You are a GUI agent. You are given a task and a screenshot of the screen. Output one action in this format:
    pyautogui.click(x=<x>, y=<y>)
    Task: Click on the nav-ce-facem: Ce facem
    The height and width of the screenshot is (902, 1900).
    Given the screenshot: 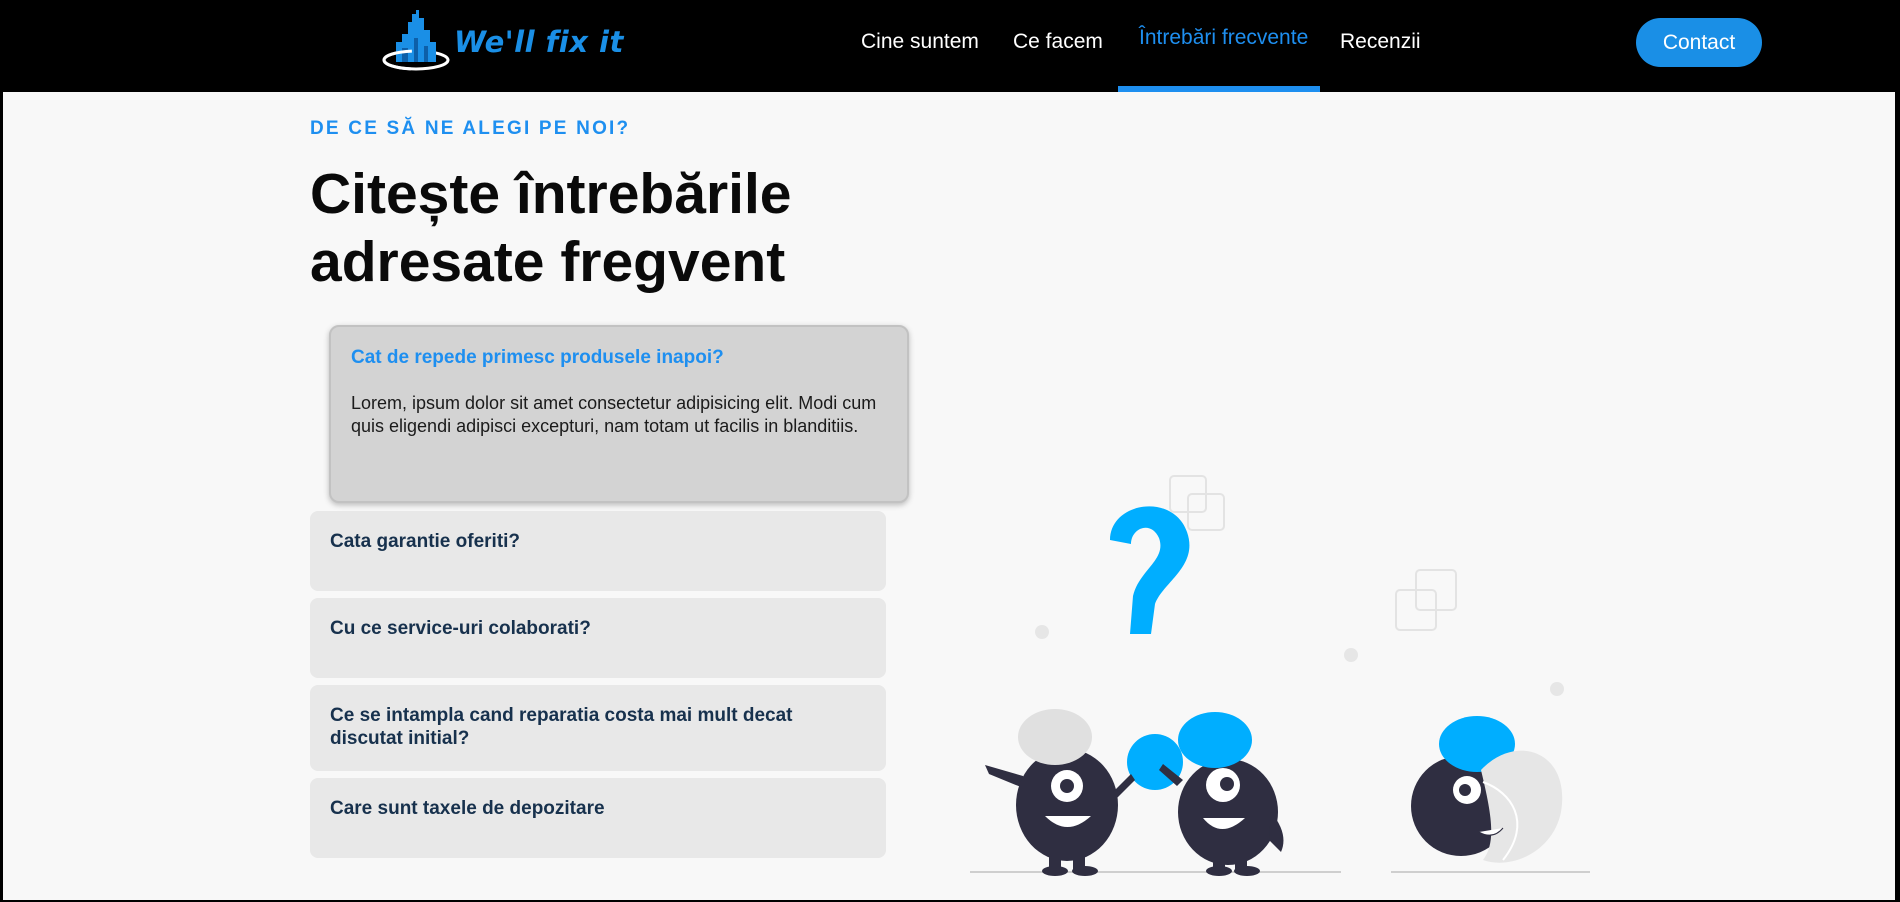 What is the action you would take?
    pyautogui.click(x=1058, y=42)
    